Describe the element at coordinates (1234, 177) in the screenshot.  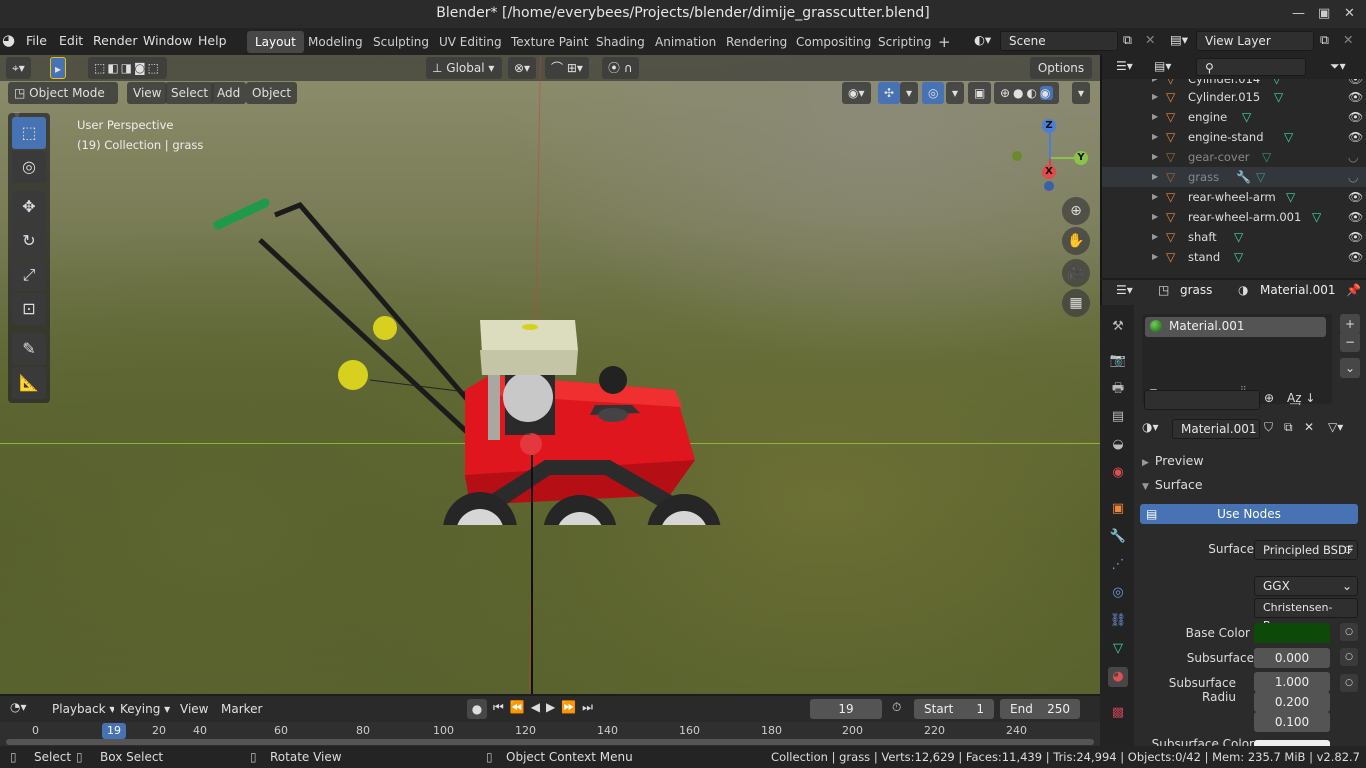
I see `outliner-row: ▶ ▽ grass 🔧 ▽ ◡` at that location.